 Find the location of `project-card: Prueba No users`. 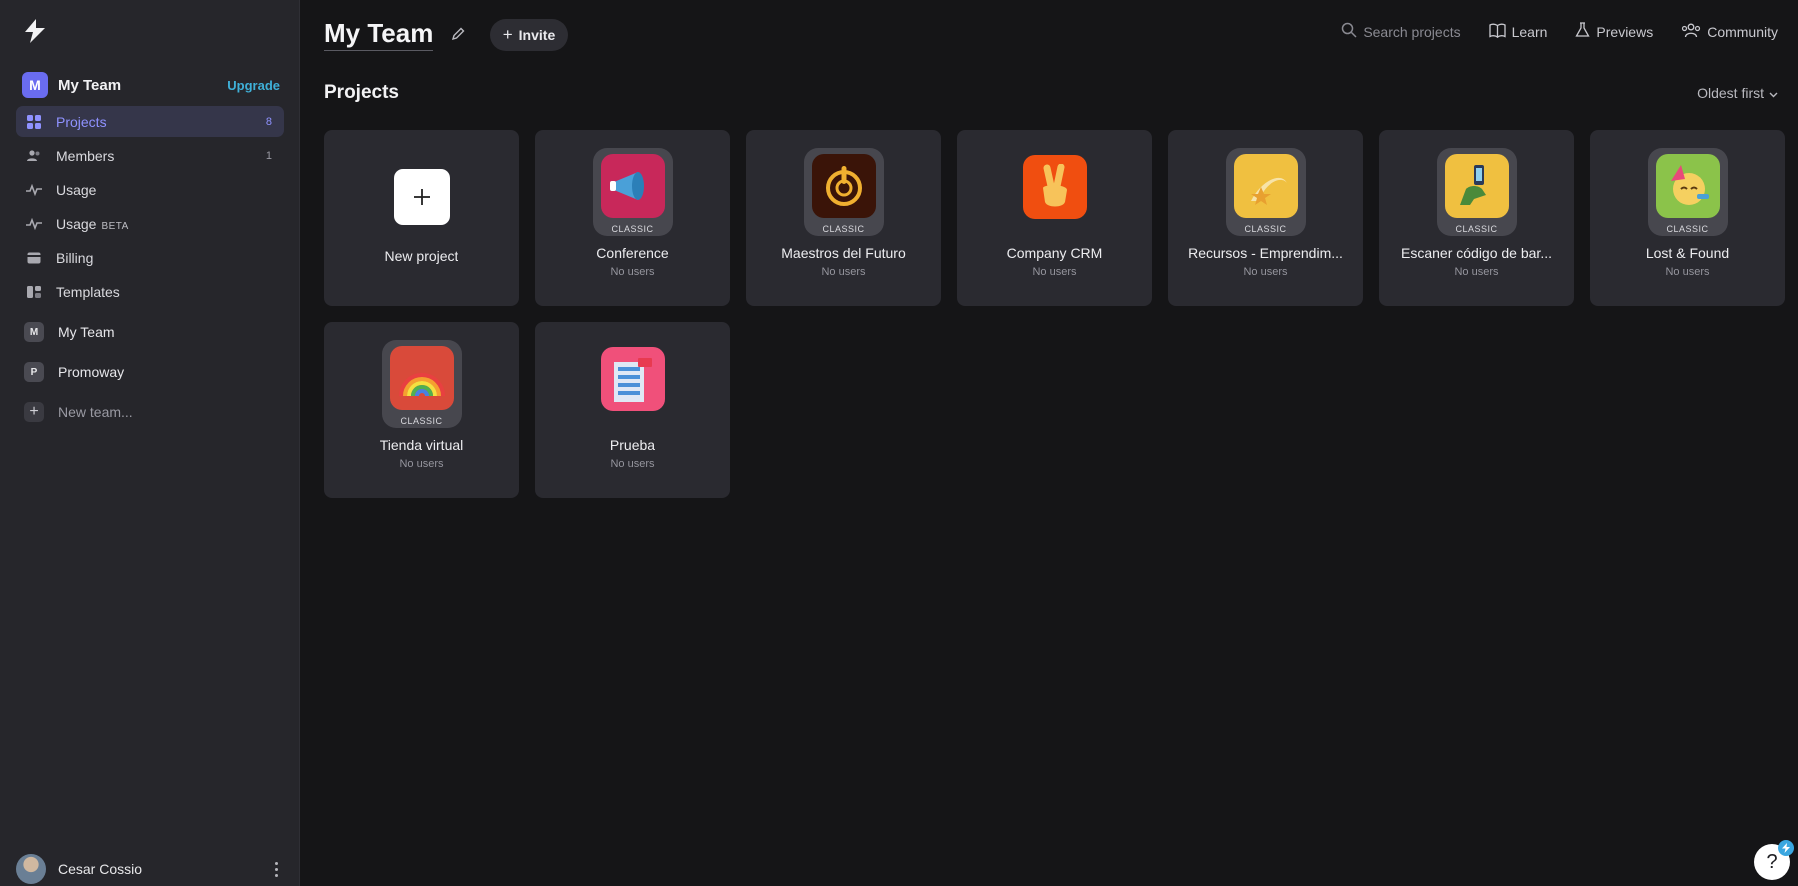

project-card: Prueba No users is located at coordinates (632, 410).